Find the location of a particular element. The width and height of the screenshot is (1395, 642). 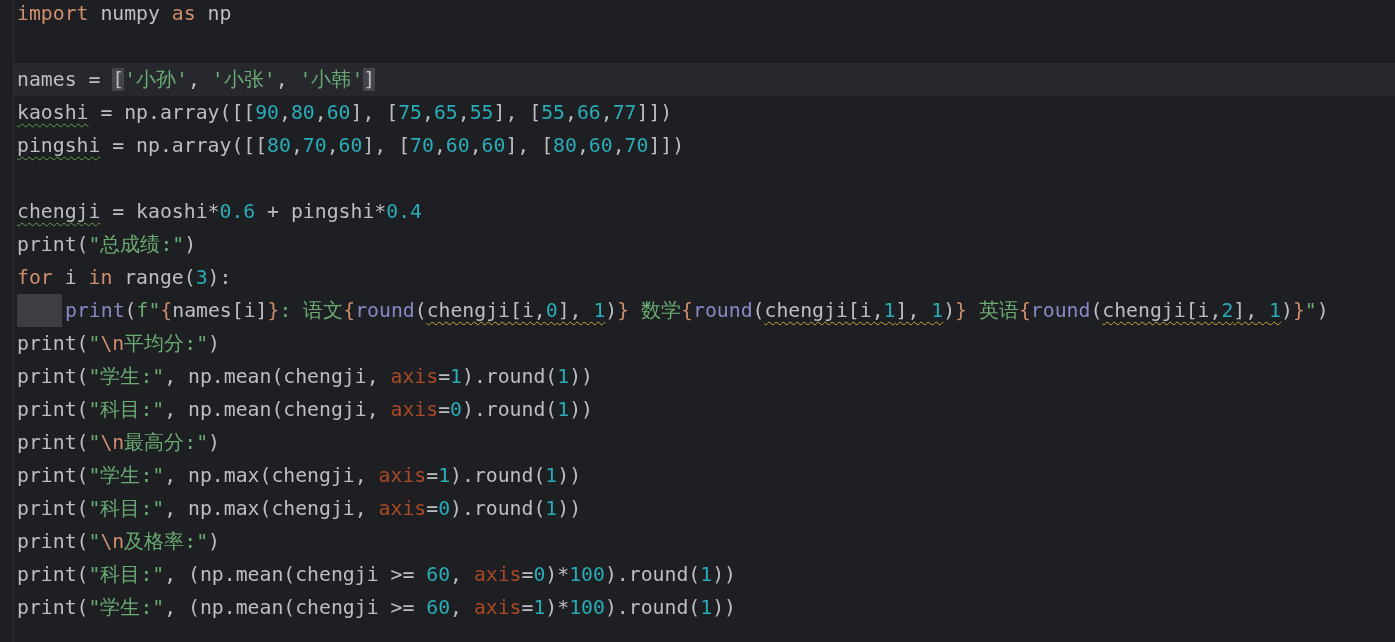

code-line: import numpy as np is located at coordinates (124, 14).